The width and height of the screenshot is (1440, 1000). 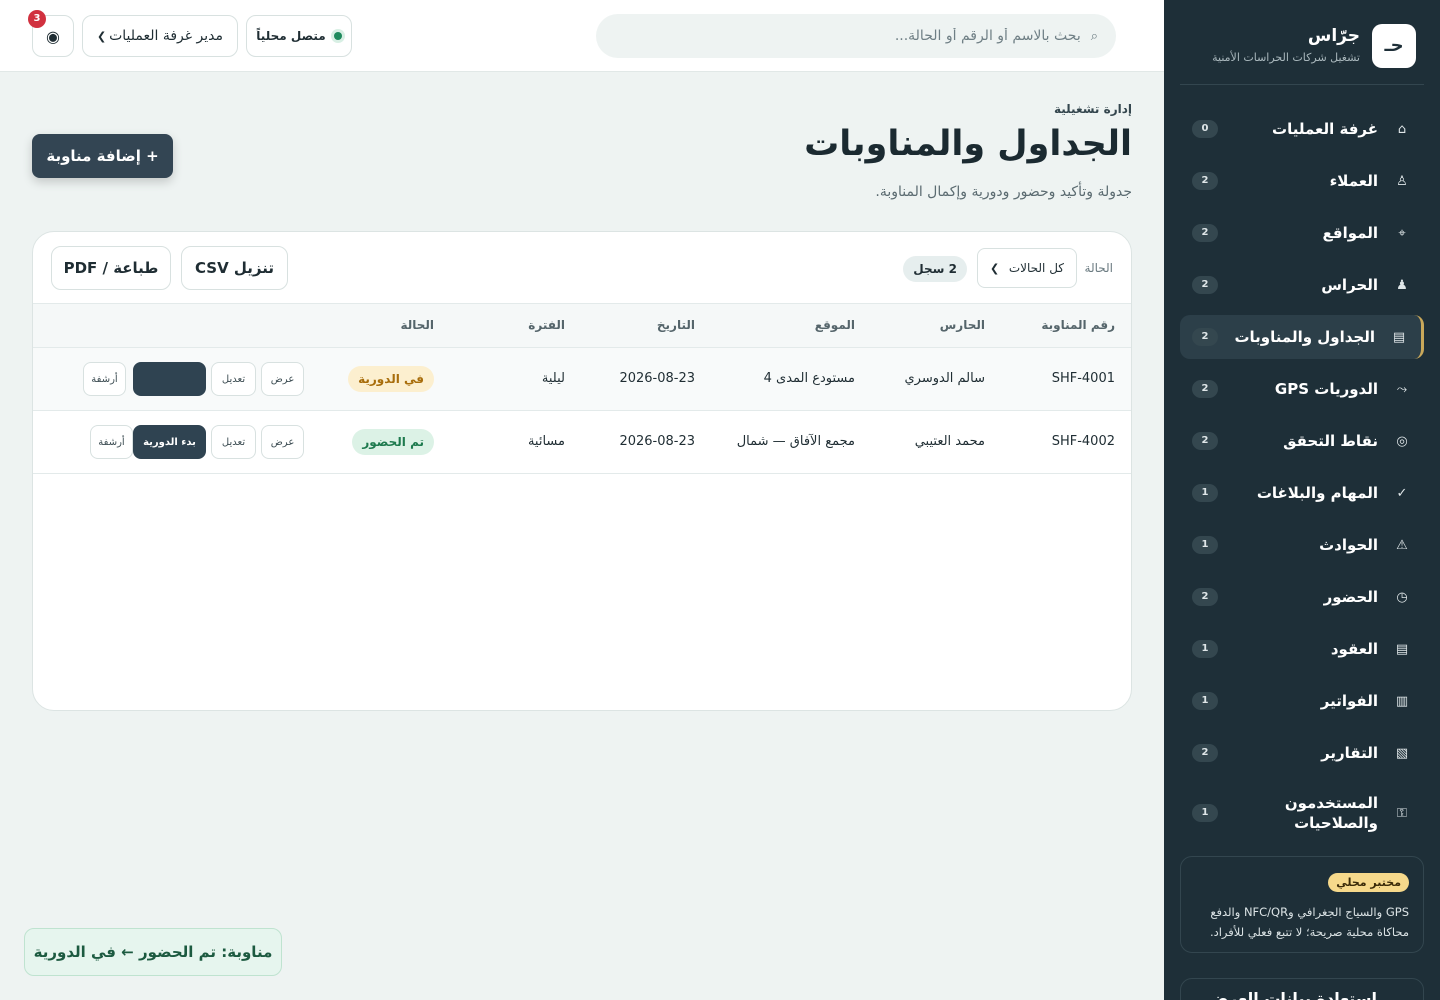 What do you see at coordinates (657, 378) in the screenshot?
I see `cell-date: 2026-08-23` at bounding box center [657, 378].